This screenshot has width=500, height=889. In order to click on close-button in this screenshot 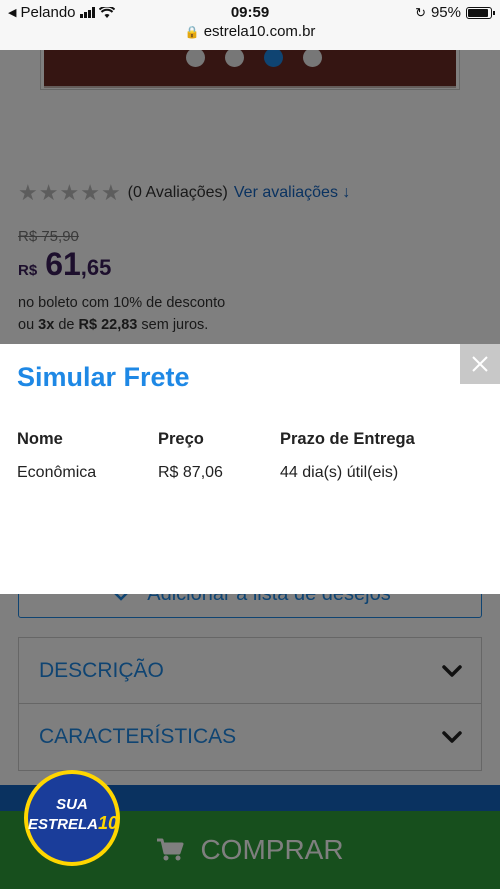, I will do `click(480, 364)`.